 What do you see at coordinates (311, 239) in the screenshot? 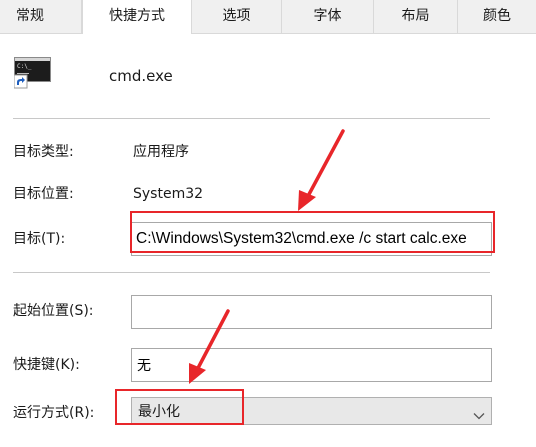
I see `target-input` at bounding box center [311, 239].